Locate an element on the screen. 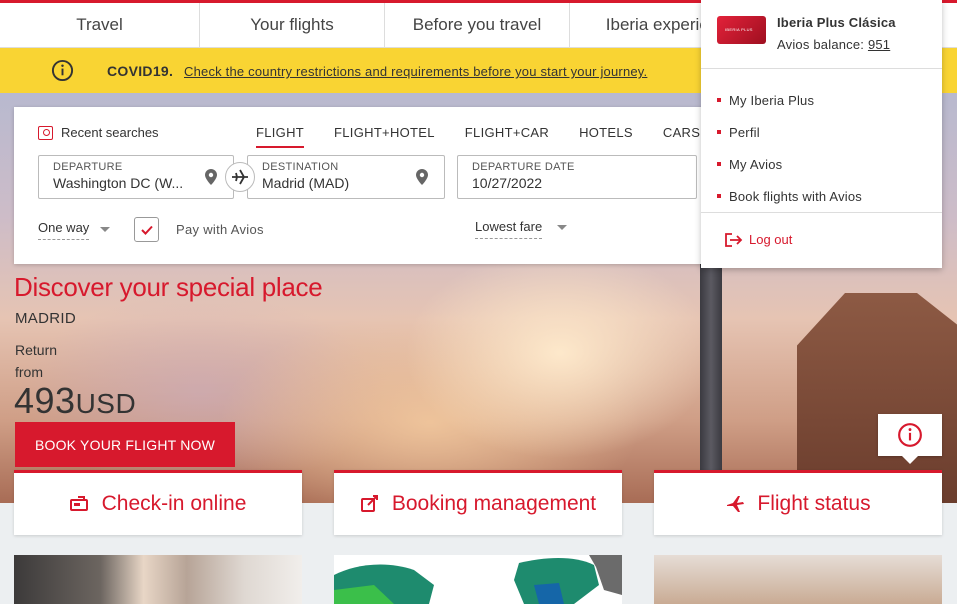 The width and height of the screenshot is (957, 604). menu-item-label: My Avios is located at coordinates (756, 164).